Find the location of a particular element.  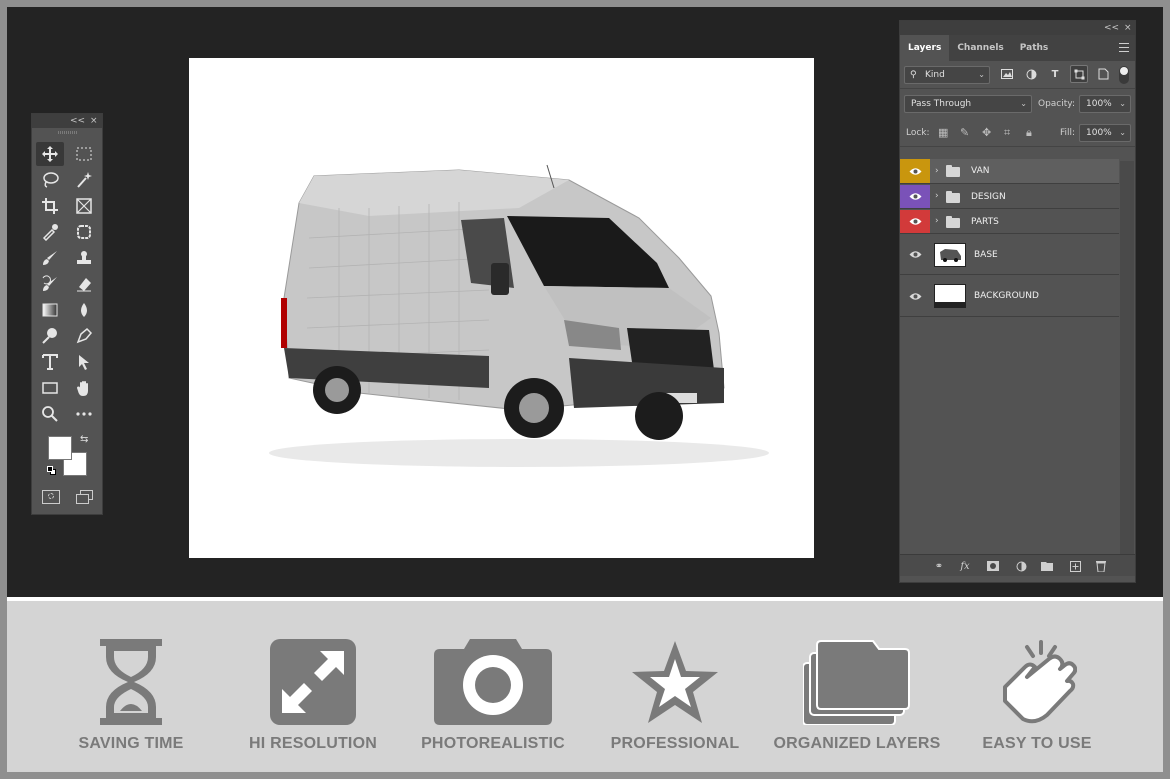

frame-tool-icon is located at coordinates (84, 206).